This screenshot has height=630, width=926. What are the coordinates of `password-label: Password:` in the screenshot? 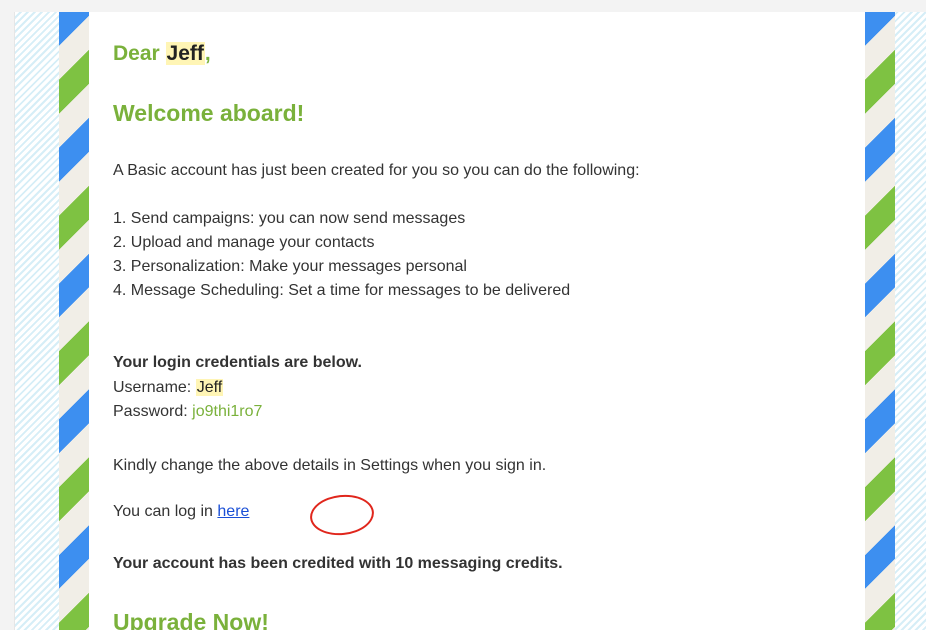 It's located at (150, 411).